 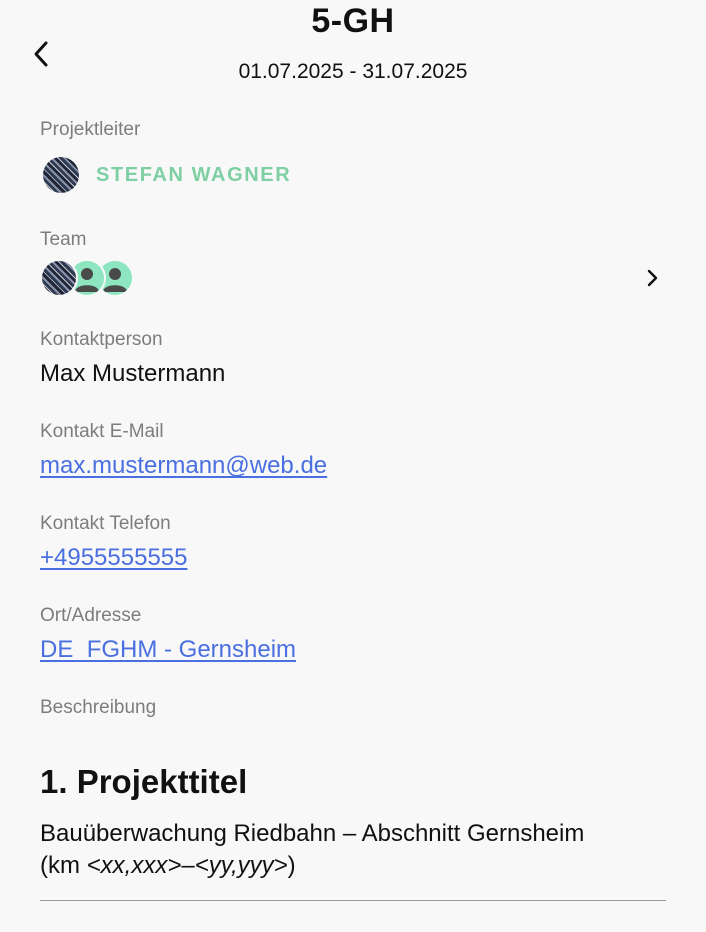 What do you see at coordinates (183, 465) in the screenshot?
I see `contact-email-link: max.mustermann@web.de` at bounding box center [183, 465].